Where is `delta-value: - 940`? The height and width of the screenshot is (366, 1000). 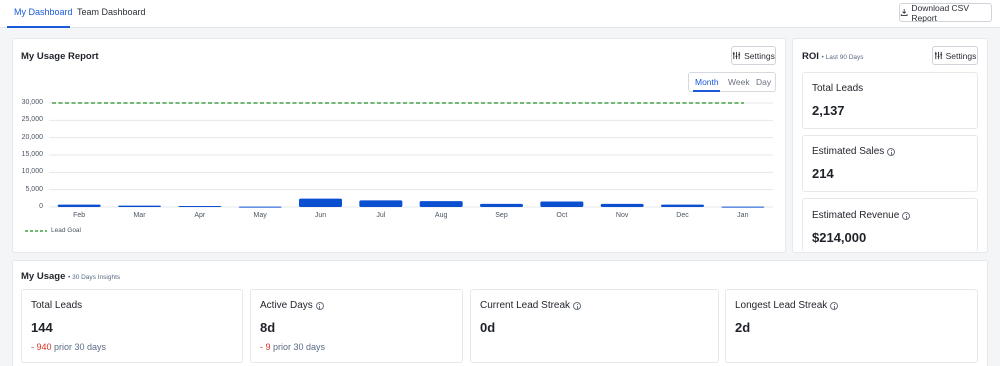
delta-value: - 940 is located at coordinates (41, 347).